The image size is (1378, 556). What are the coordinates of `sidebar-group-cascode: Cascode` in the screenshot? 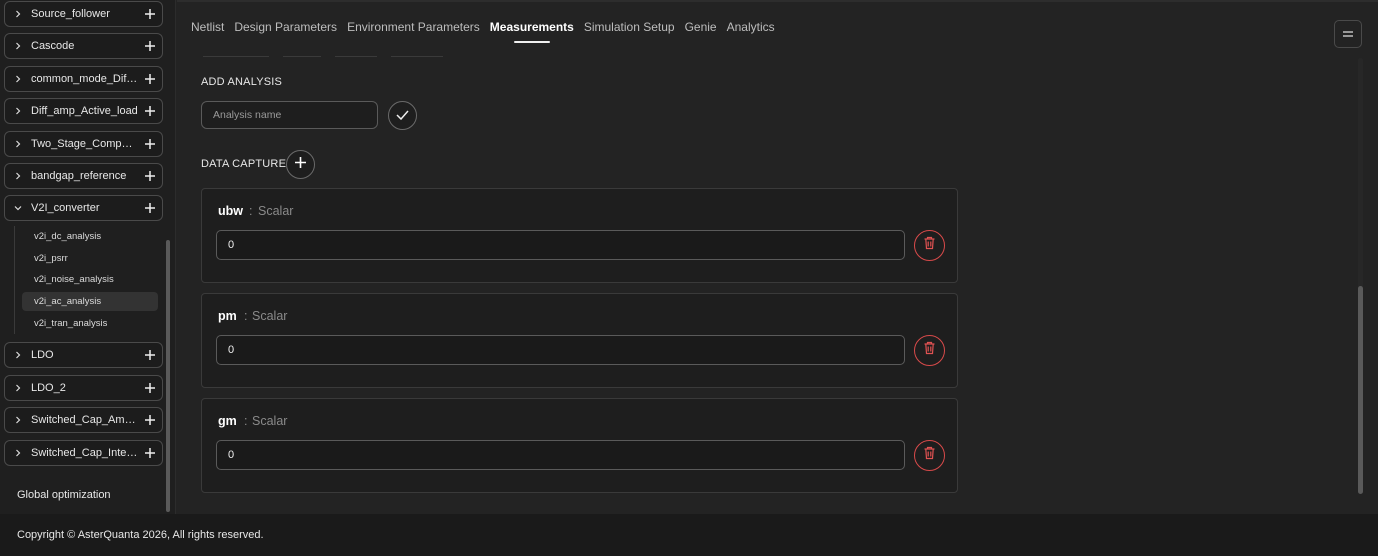 It's located at (83, 46).